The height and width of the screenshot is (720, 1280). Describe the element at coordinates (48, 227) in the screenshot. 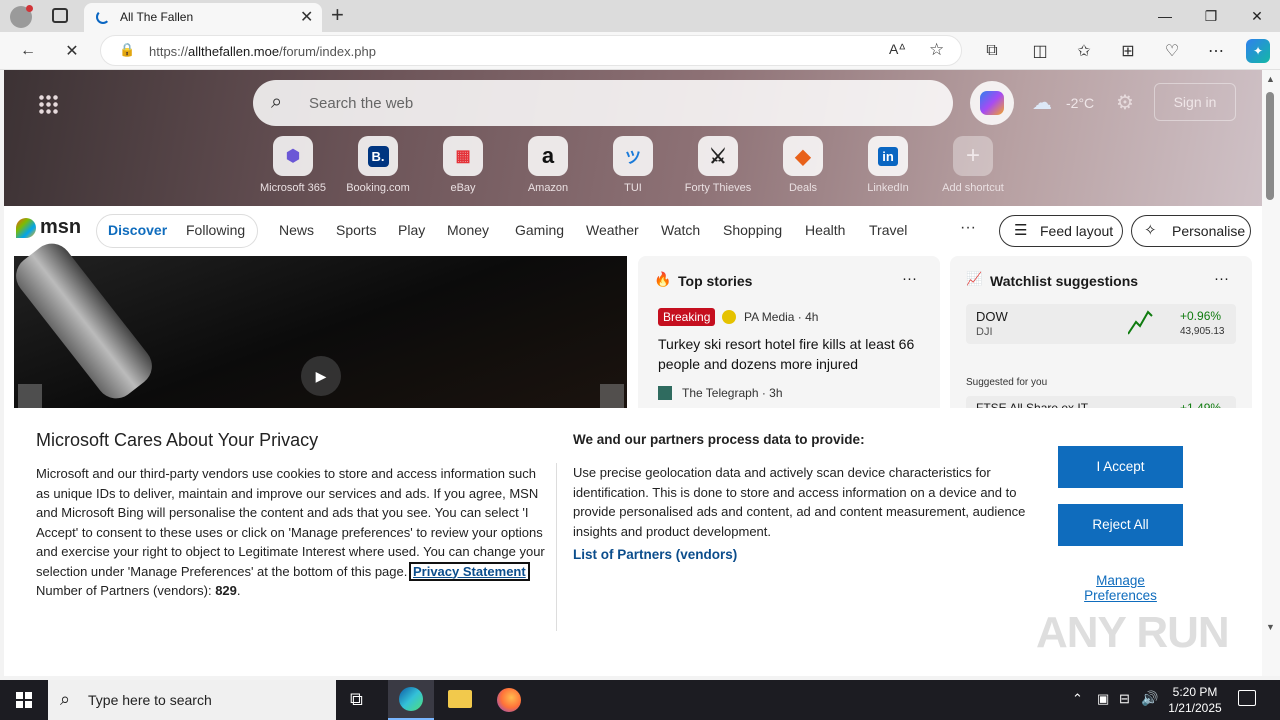

I see `msn-logo: msn` at that location.